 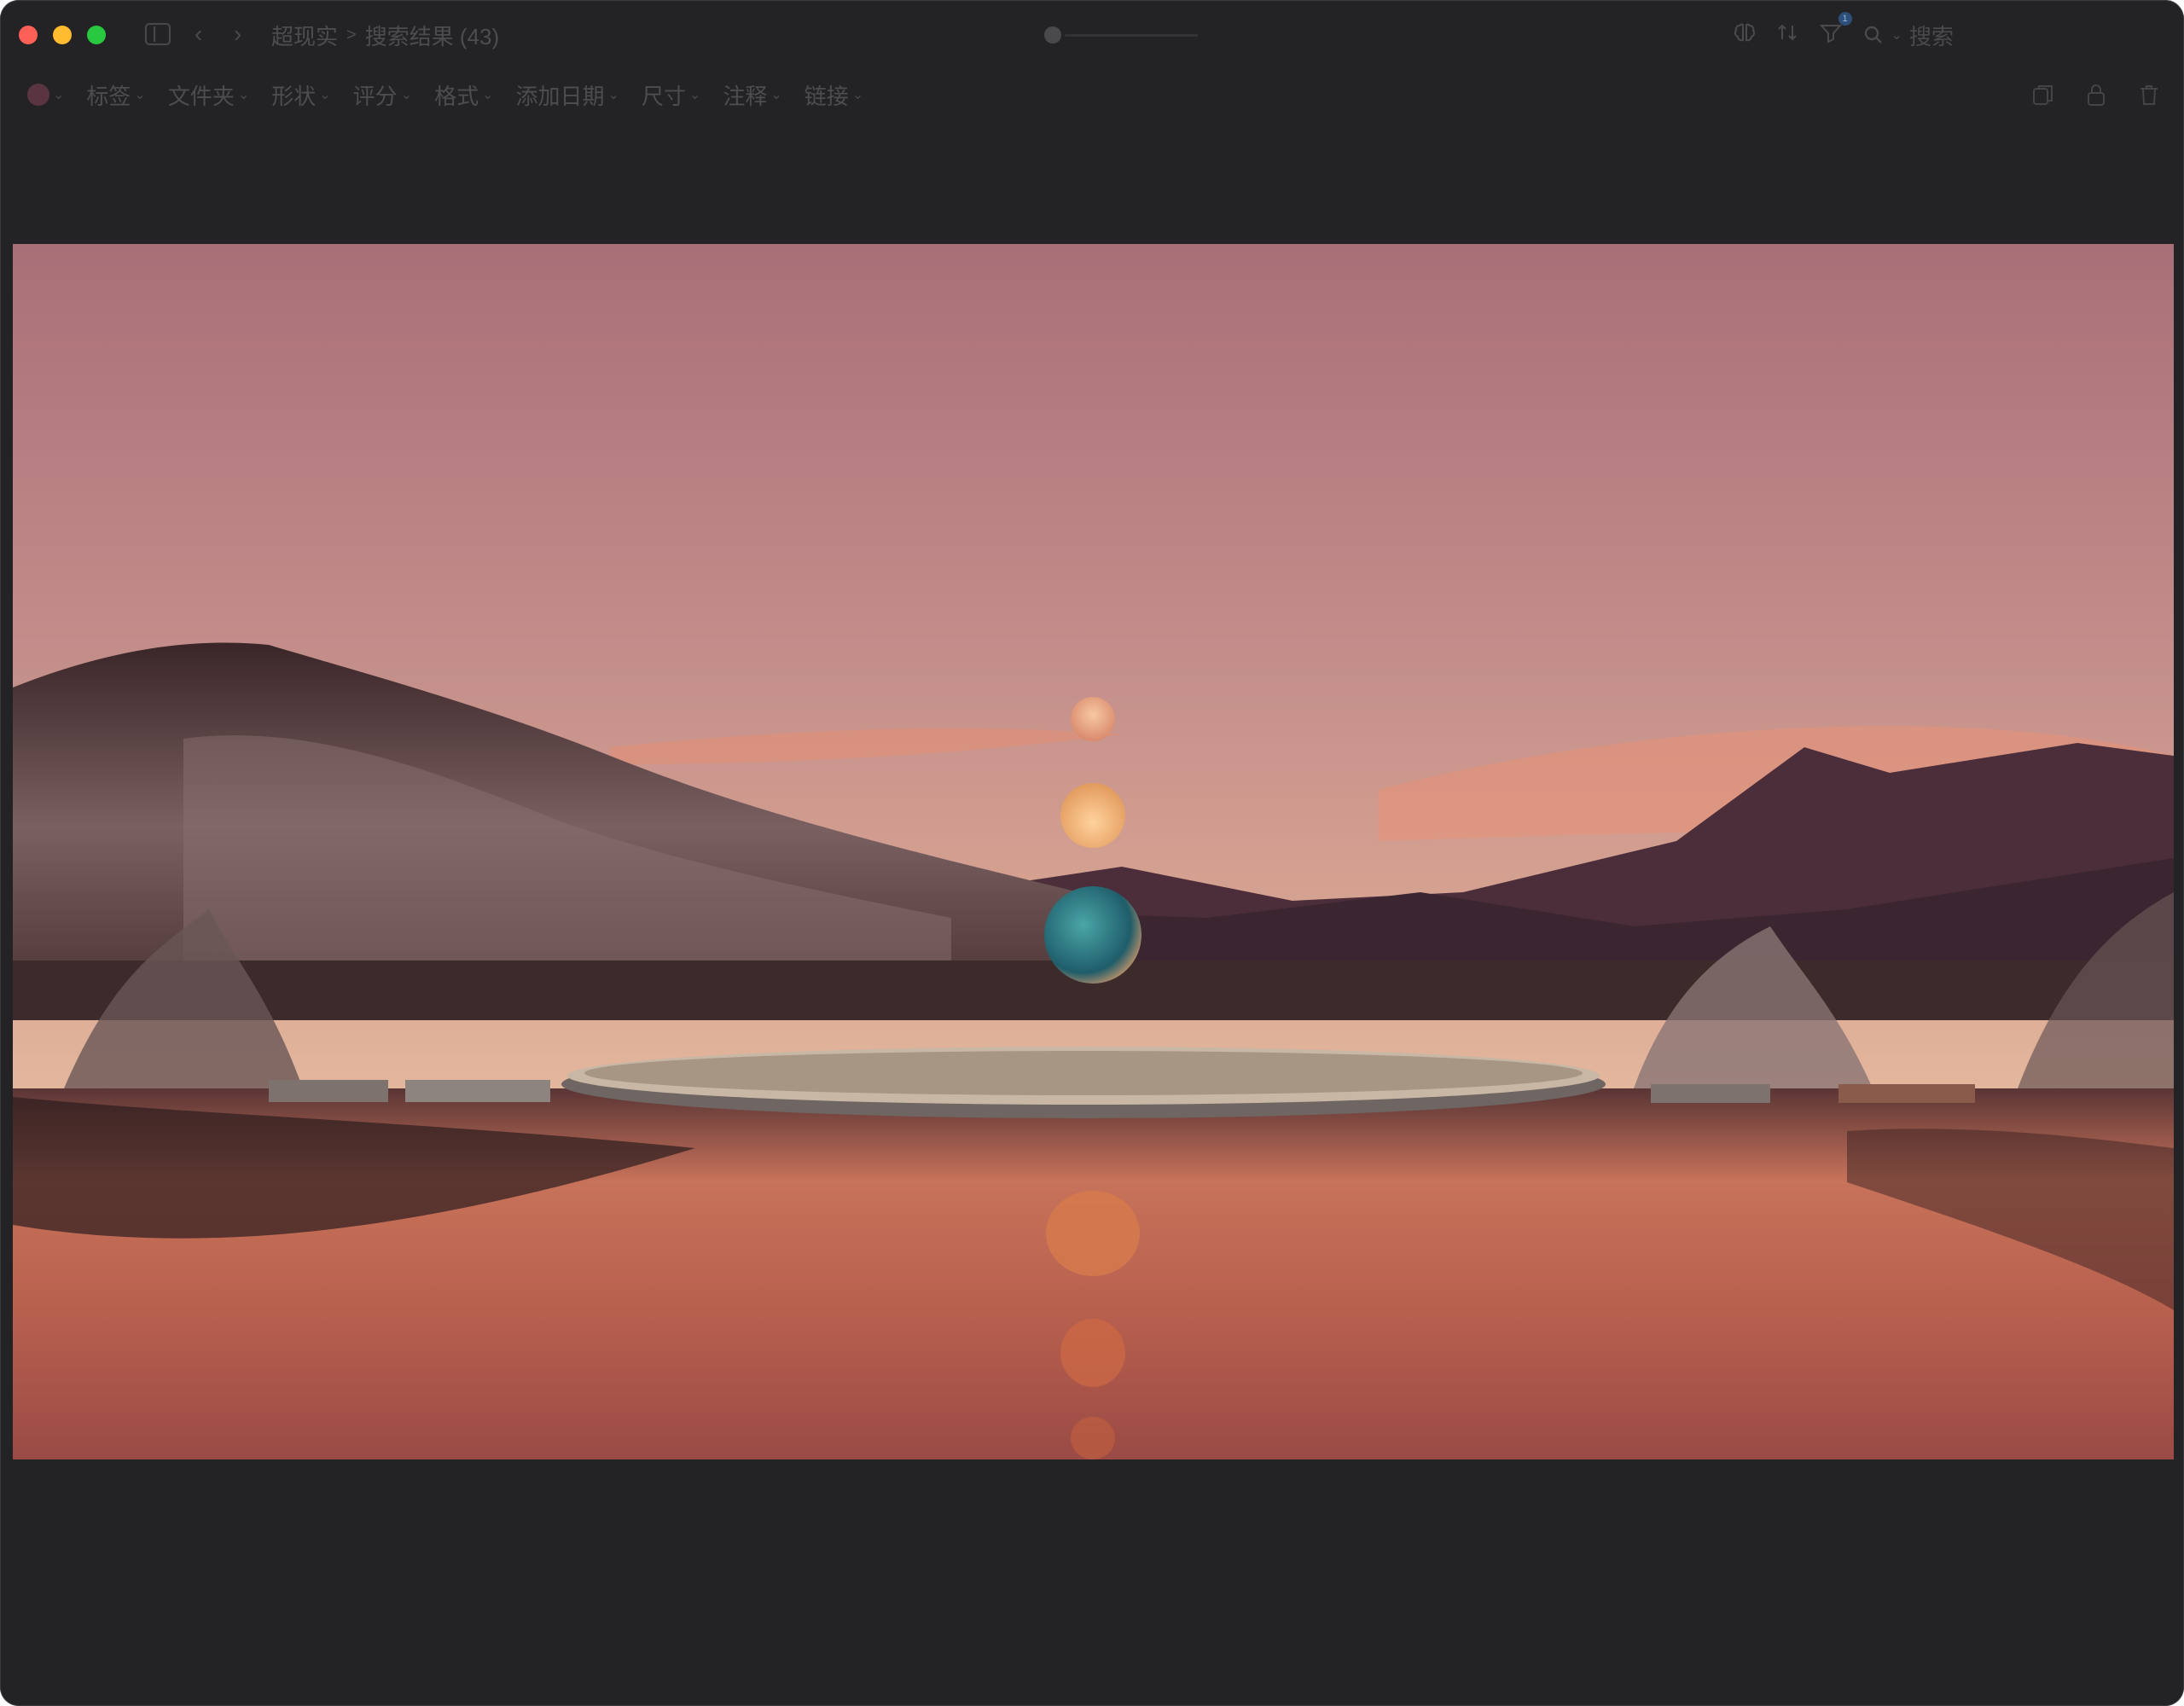 I want to click on lock-icon, so click(x=2096, y=94).